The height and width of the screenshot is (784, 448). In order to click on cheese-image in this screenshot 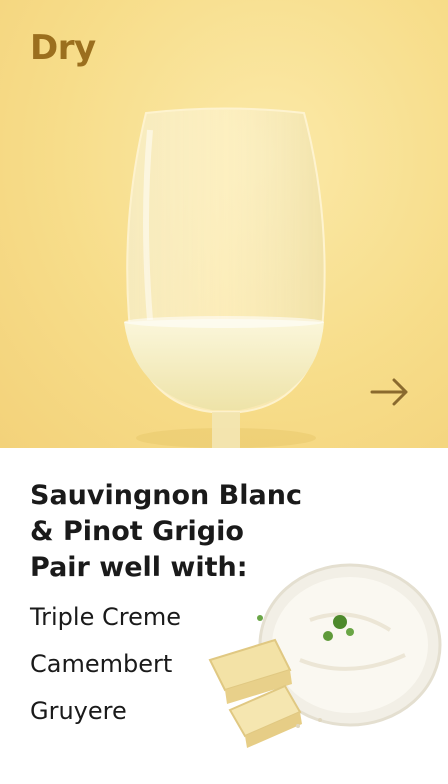, I will do `click(325, 655)`.